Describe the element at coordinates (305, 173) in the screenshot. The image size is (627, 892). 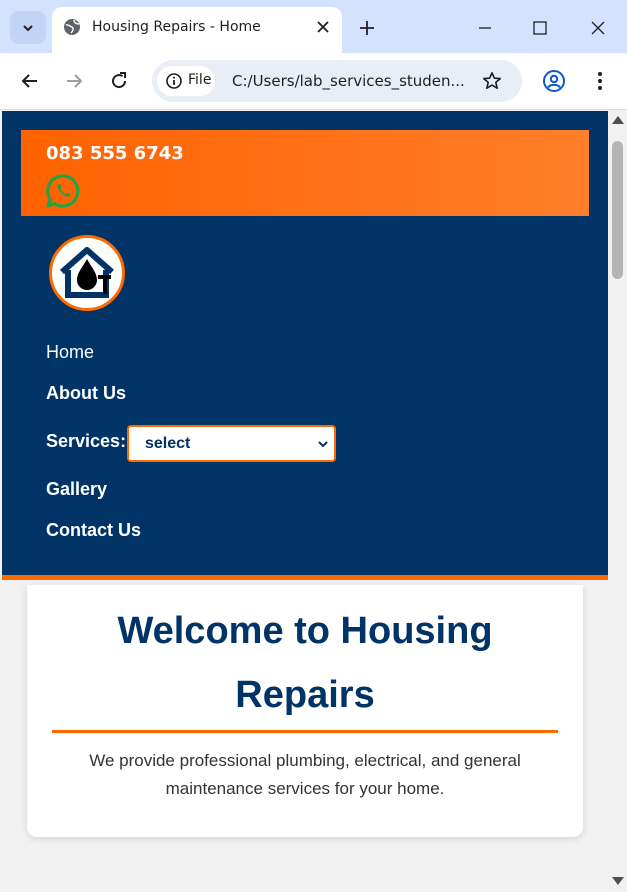
I see `contact-topbar: 083 555 6743` at that location.